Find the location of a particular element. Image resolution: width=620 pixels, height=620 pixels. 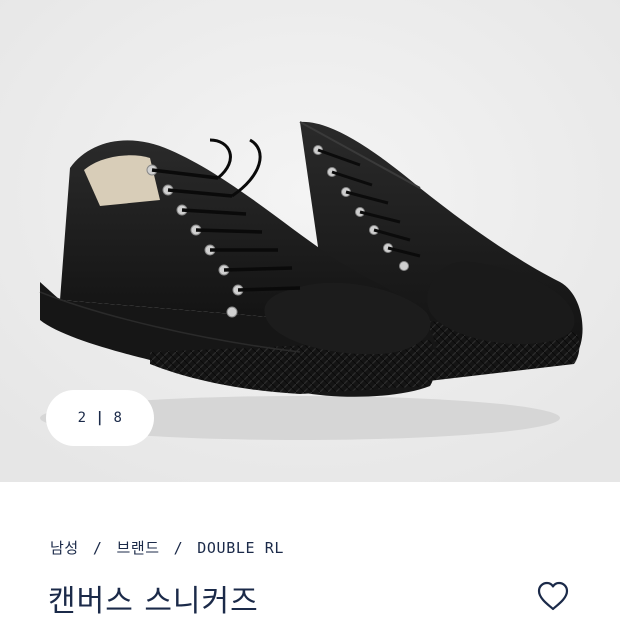

breadcrumb-item-brand: 브랜드 is located at coordinates (137, 547).